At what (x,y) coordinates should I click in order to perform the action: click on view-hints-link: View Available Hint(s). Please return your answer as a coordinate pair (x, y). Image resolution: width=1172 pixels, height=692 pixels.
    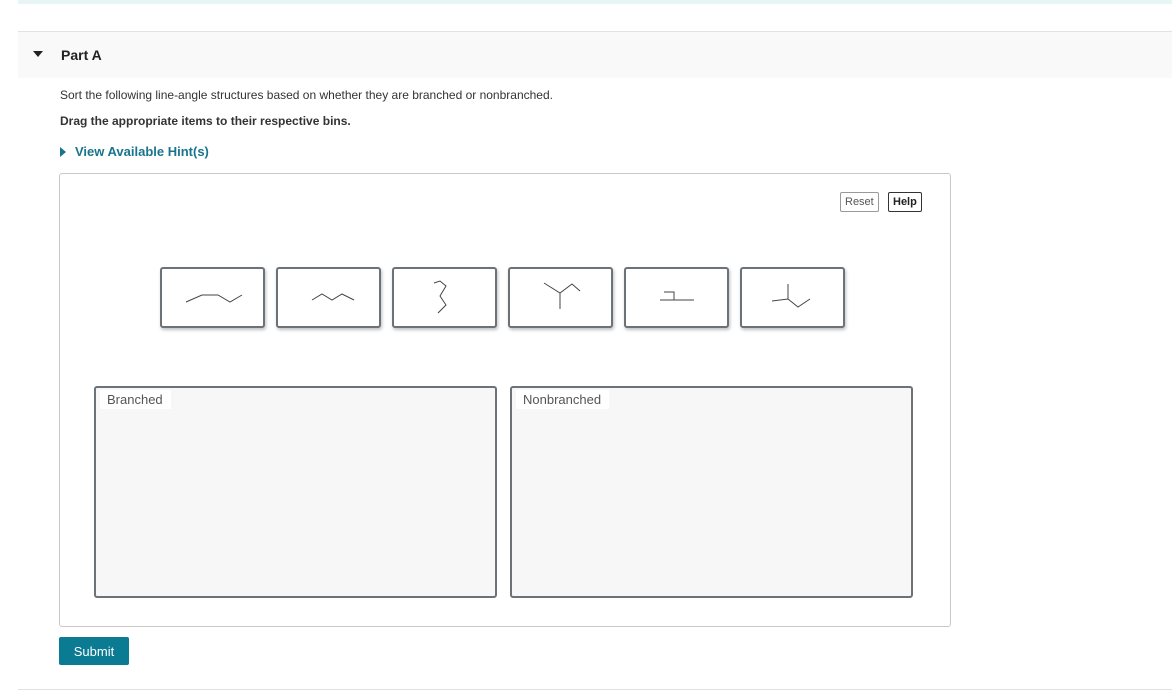
    Looking at the image, I should click on (134, 151).